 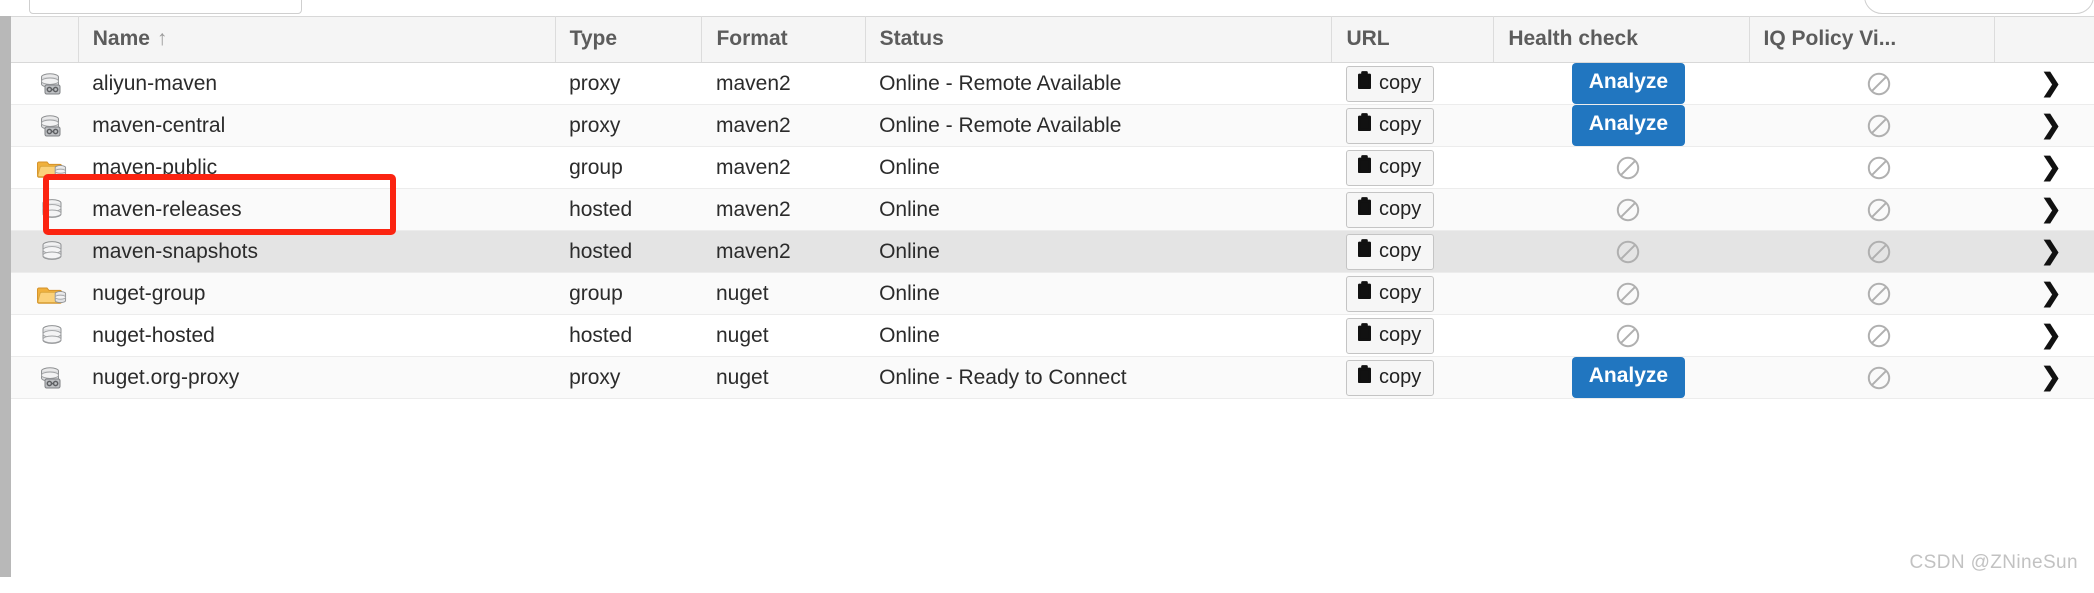 What do you see at coordinates (165, 7) in the screenshot?
I see `filter-input` at bounding box center [165, 7].